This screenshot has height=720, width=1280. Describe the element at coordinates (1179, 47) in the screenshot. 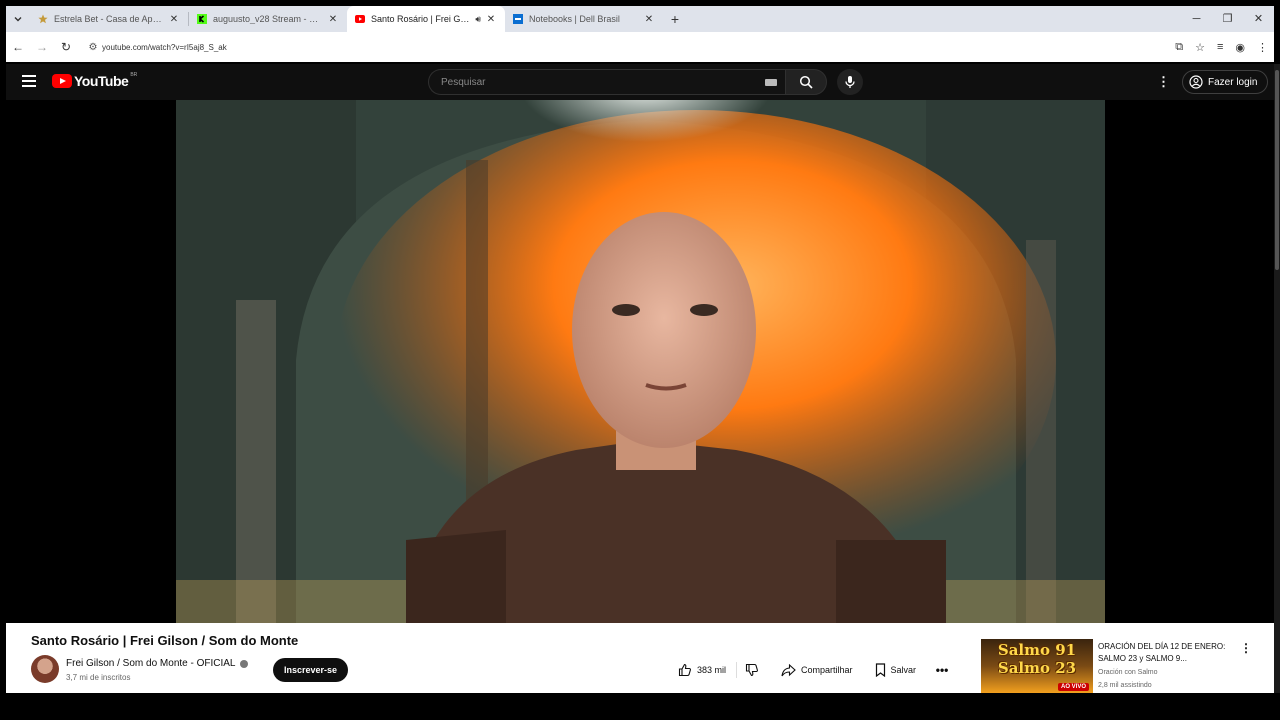

I see `install-app-icon: ⧉` at that location.